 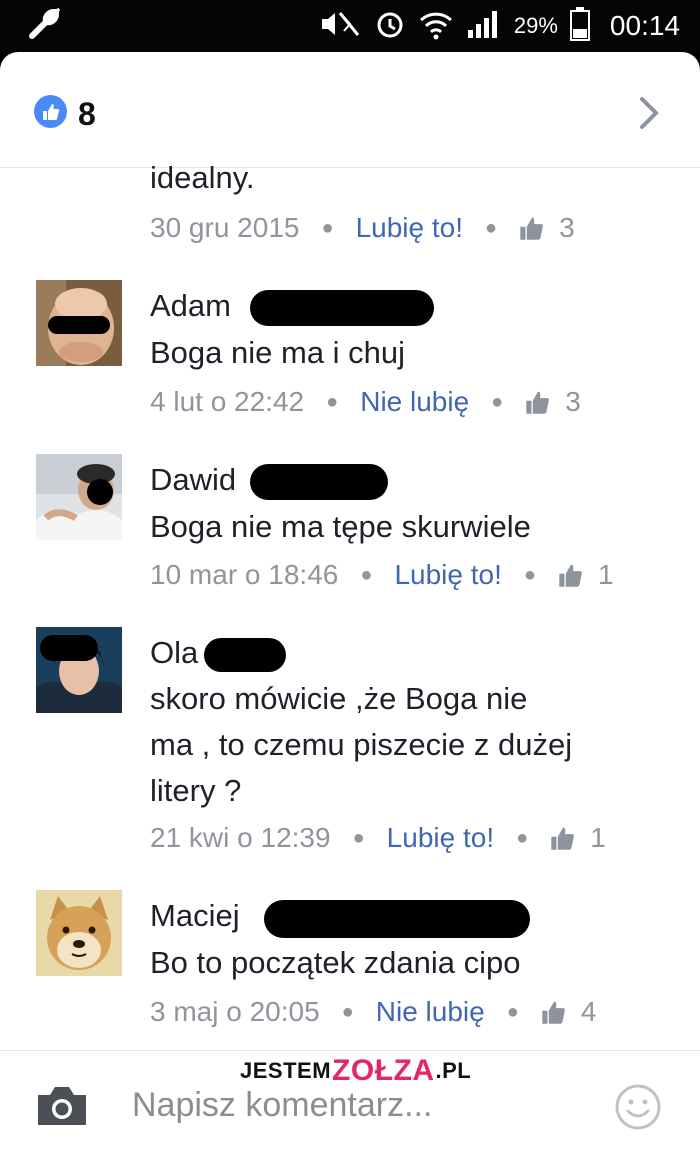 What do you see at coordinates (174, 653) in the screenshot?
I see `comment-author: Ola` at bounding box center [174, 653].